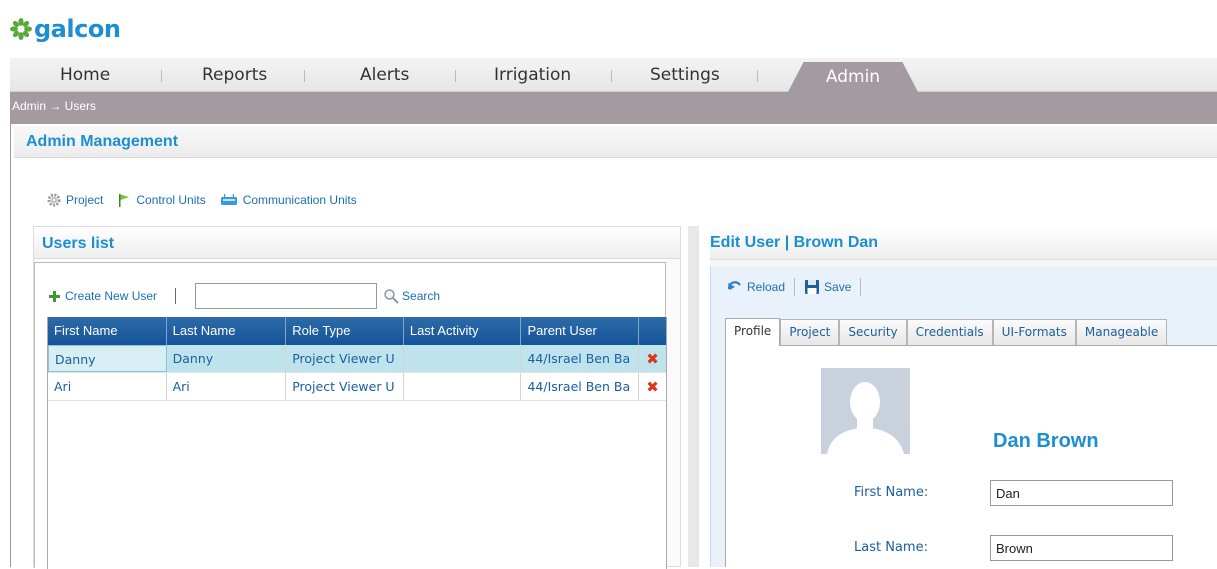  Describe the element at coordinates (299, 200) in the screenshot. I see `communication-units-link-label: Communication Units` at that location.